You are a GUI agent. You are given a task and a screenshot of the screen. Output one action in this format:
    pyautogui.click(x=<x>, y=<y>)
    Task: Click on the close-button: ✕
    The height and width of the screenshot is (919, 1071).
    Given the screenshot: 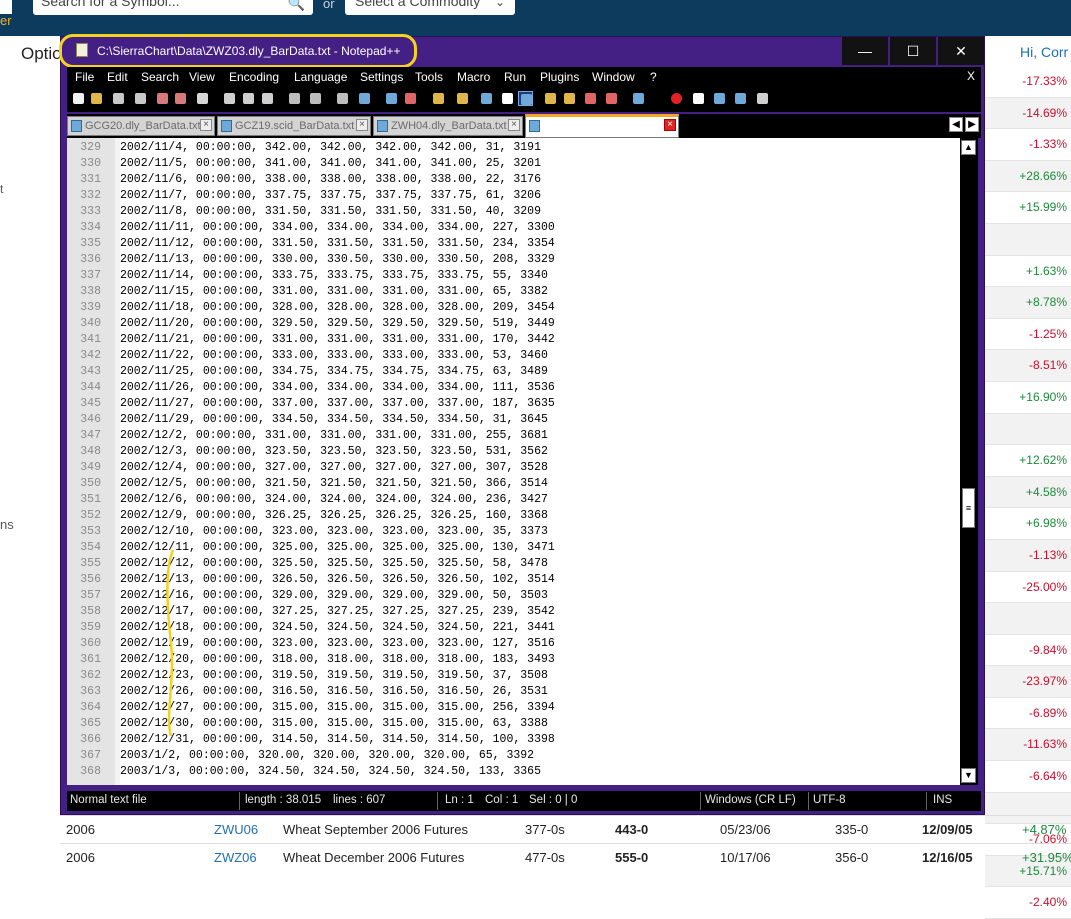 What is the action you would take?
    pyautogui.click(x=961, y=51)
    